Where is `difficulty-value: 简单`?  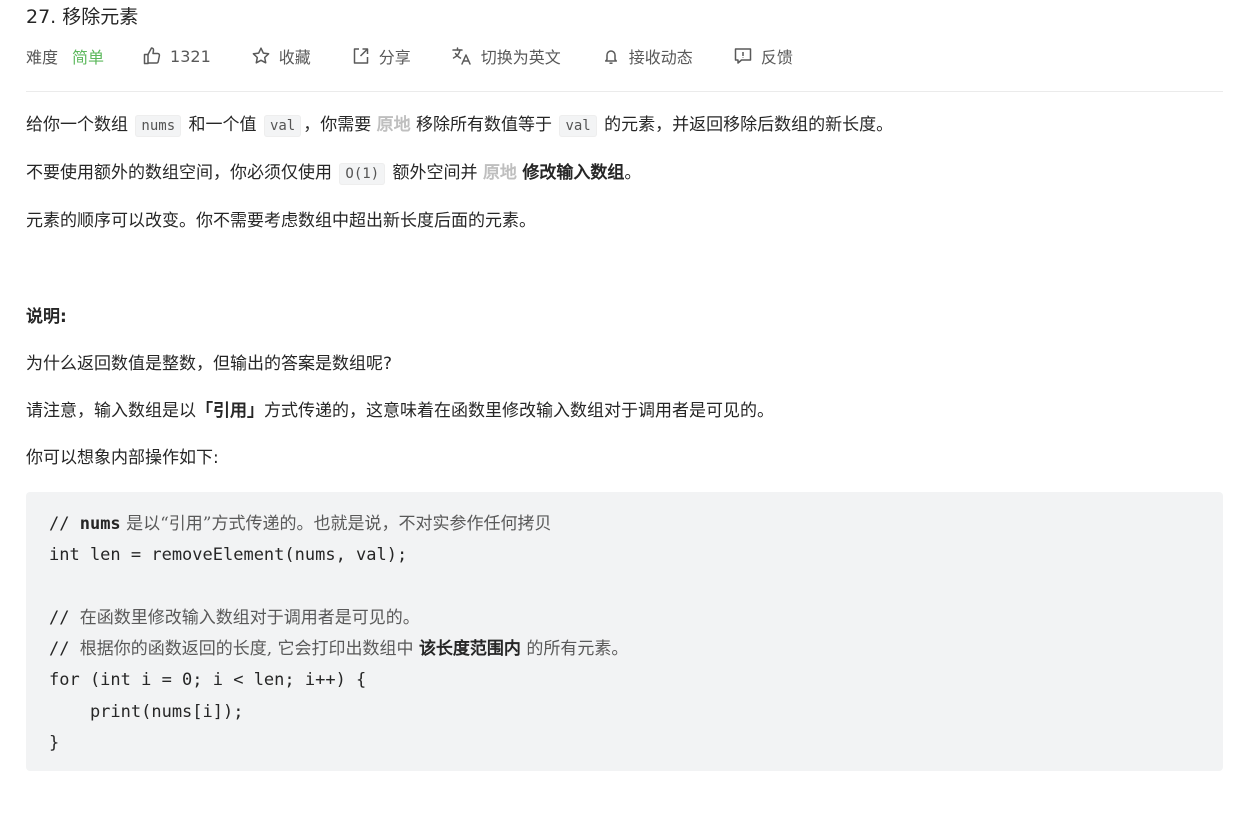
difficulty-value: 简单 is located at coordinates (88, 57).